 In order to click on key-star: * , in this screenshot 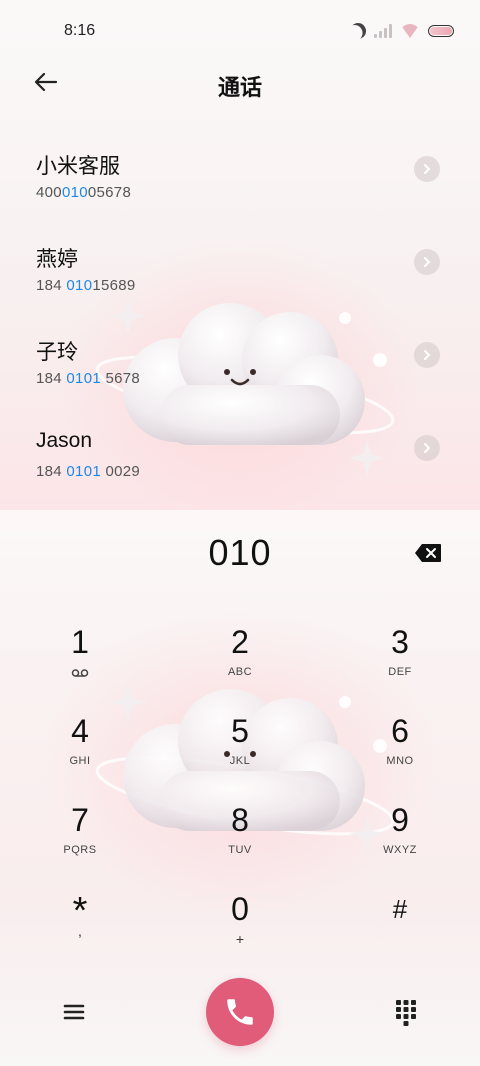, I will do `click(80, 930)`.